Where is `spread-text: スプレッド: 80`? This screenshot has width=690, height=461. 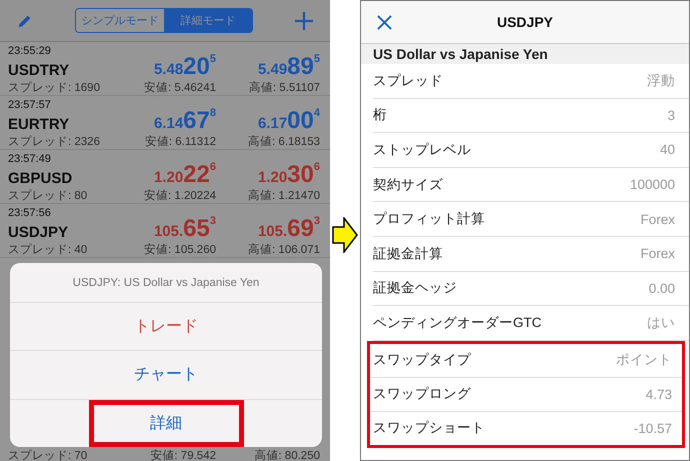
spread-text: スプレッド: 80 is located at coordinates (48, 195).